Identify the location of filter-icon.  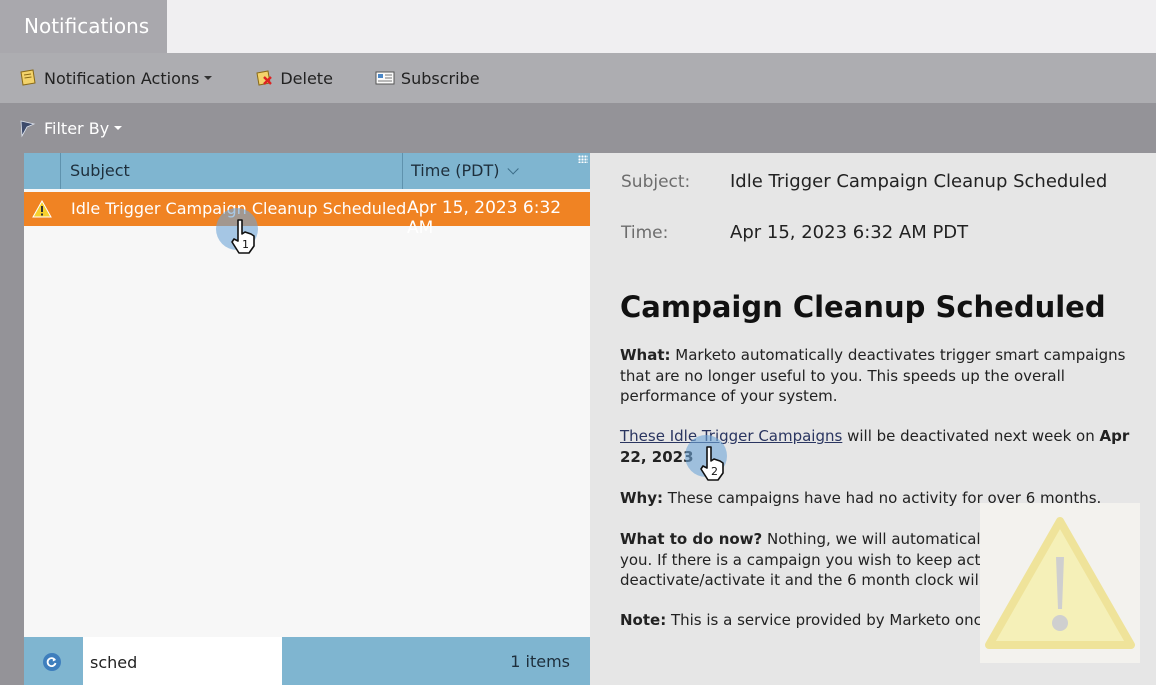
(28, 128).